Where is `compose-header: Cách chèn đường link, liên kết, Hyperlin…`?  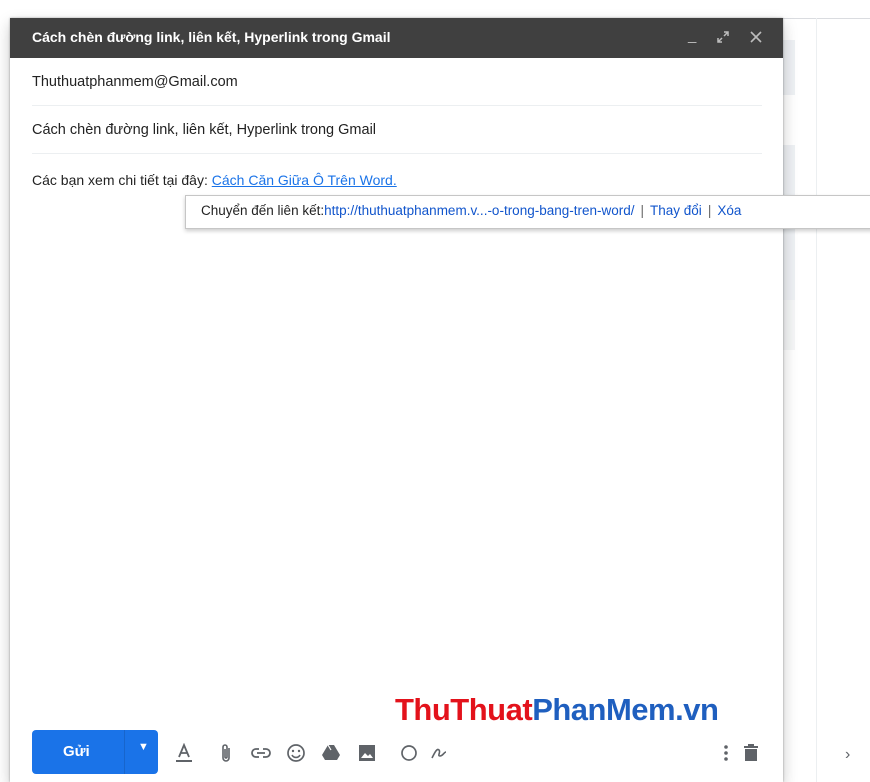 compose-header: Cách chèn đường link, liên kết, Hyperlin… is located at coordinates (396, 38).